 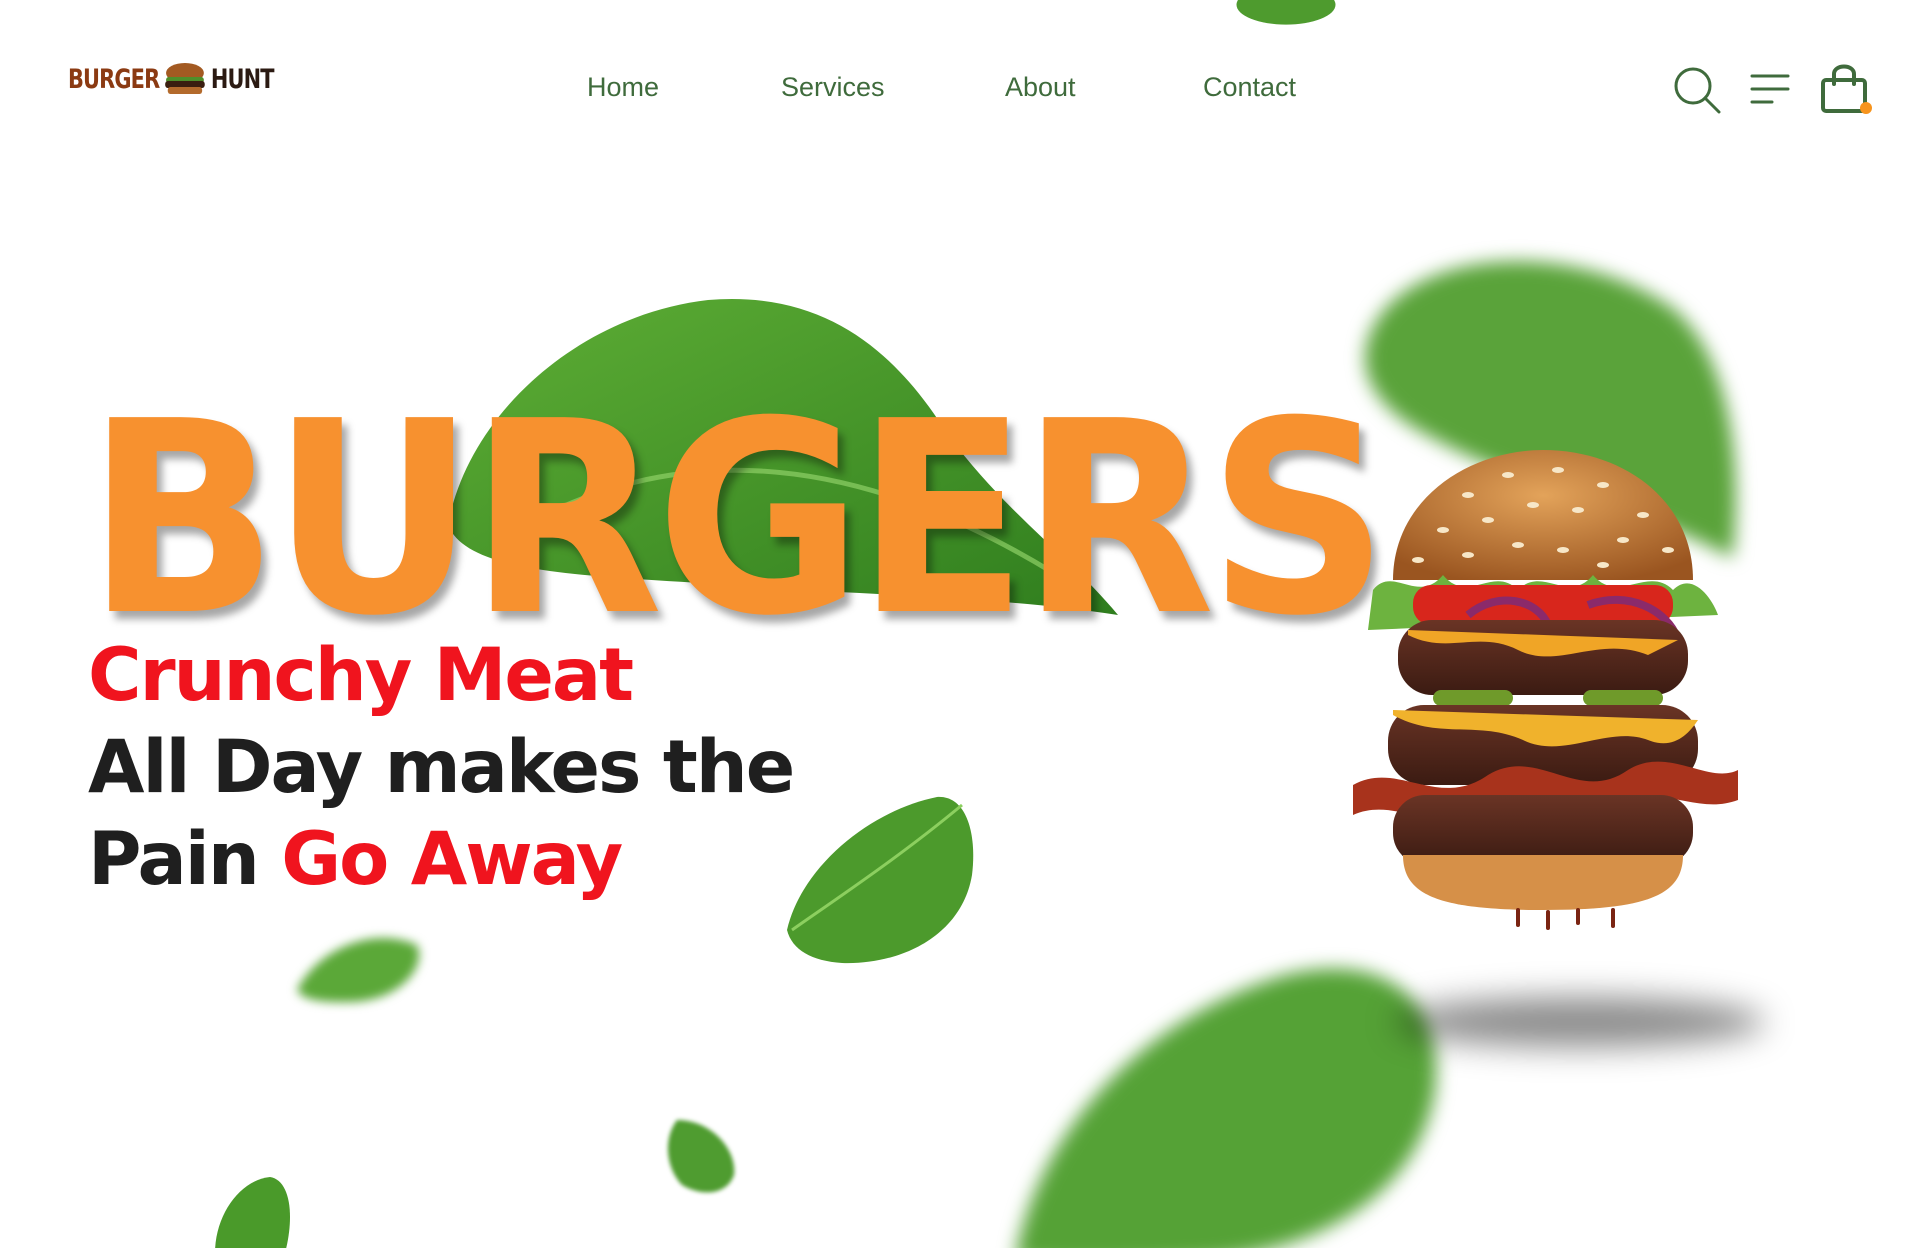 What do you see at coordinates (185, 859) in the screenshot?
I see `tagline-line-3-plain: Pain` at bounding box center [185, 859].